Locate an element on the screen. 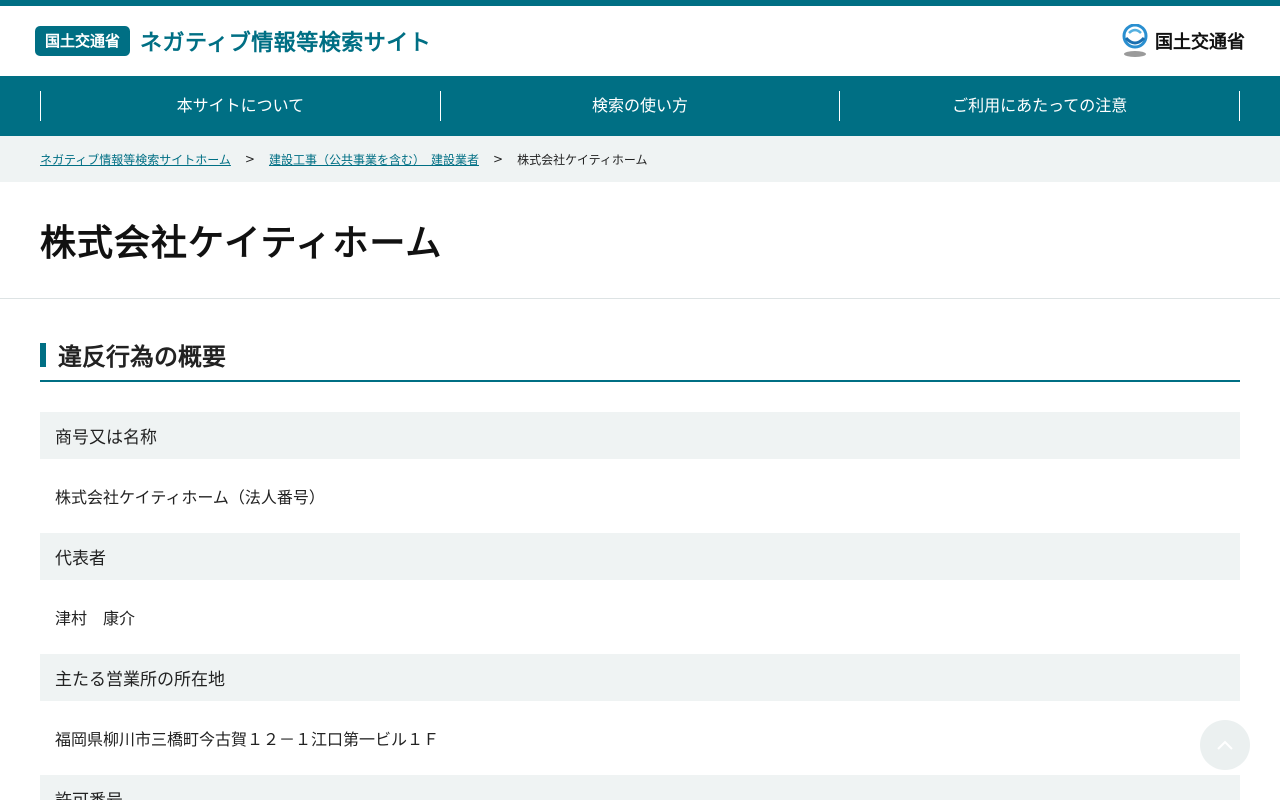 The height and width of the screenshot is (800, 1280). page-title: 株式会社ケイティホーム is located at coordinates (241, 243).